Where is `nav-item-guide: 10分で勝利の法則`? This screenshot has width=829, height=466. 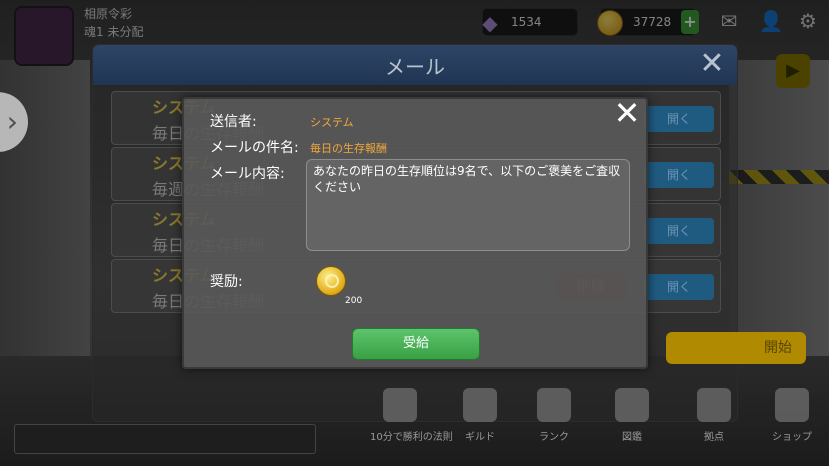
nav-item-guide: 10分で勝利の法則 is located at coordinates (411, 415).